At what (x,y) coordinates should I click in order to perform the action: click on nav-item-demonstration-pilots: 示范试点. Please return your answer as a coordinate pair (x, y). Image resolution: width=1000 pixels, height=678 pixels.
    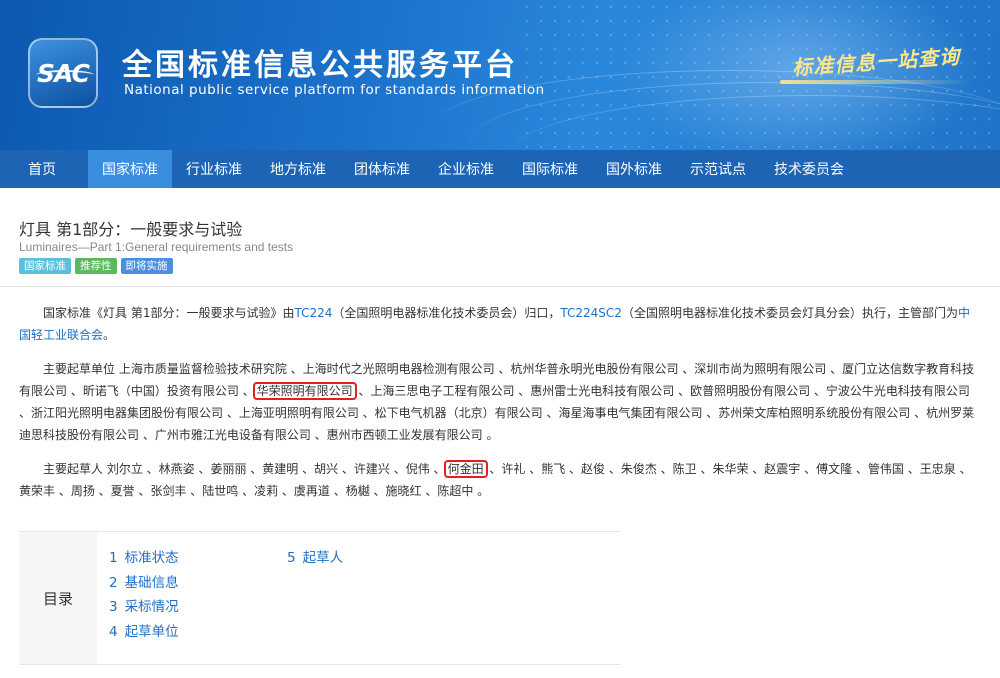
    Looking at the image, I should click on (718, 169).